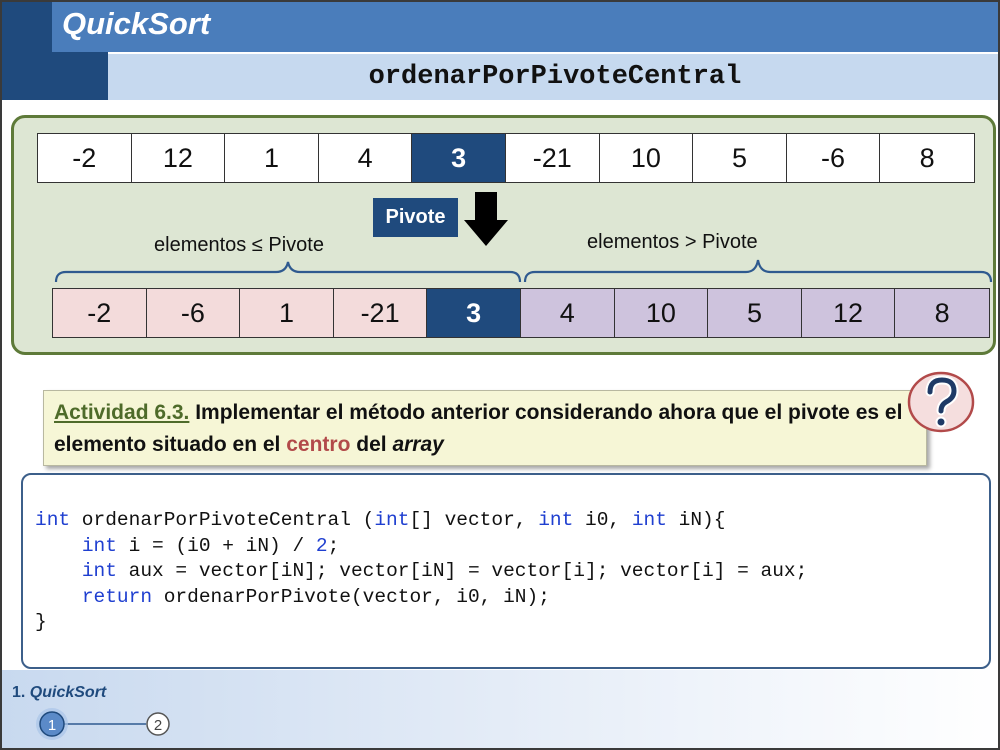 This screenshot has width=1000, height=750. Describe the element at coordinates (740, 158) in the screenshot. I see `original-array-cell: 5` at that location.